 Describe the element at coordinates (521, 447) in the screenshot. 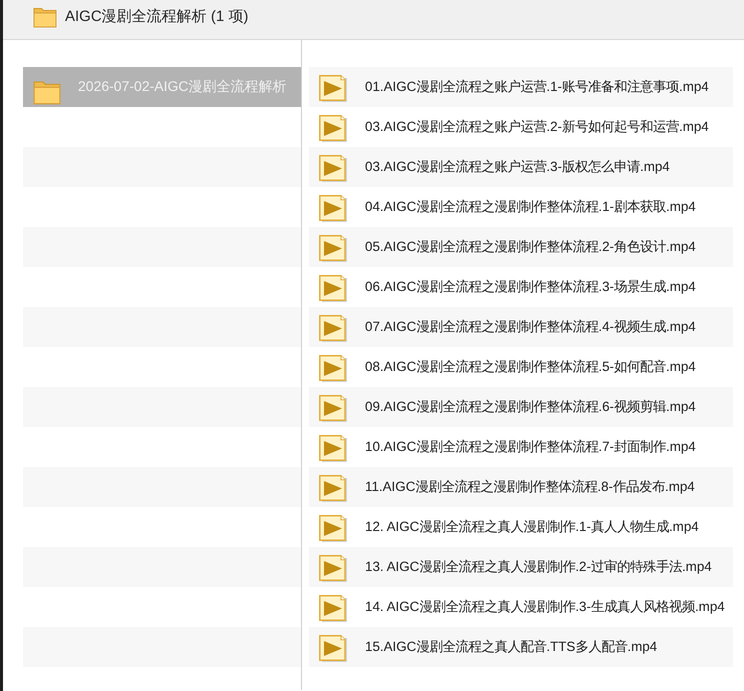

I see `video-file-item: 10.AIGC漫剧全流程之漫剧制作整体流程.7-封面制作.mp4` at that location.